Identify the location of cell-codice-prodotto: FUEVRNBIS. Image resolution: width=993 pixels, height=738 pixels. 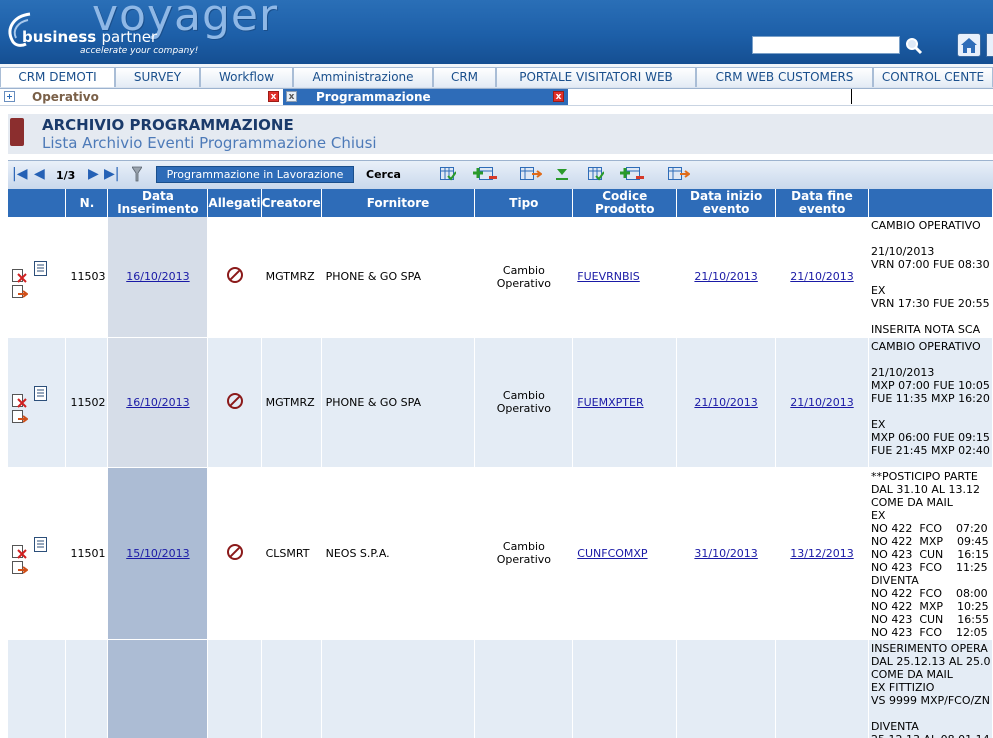
(625, 277).